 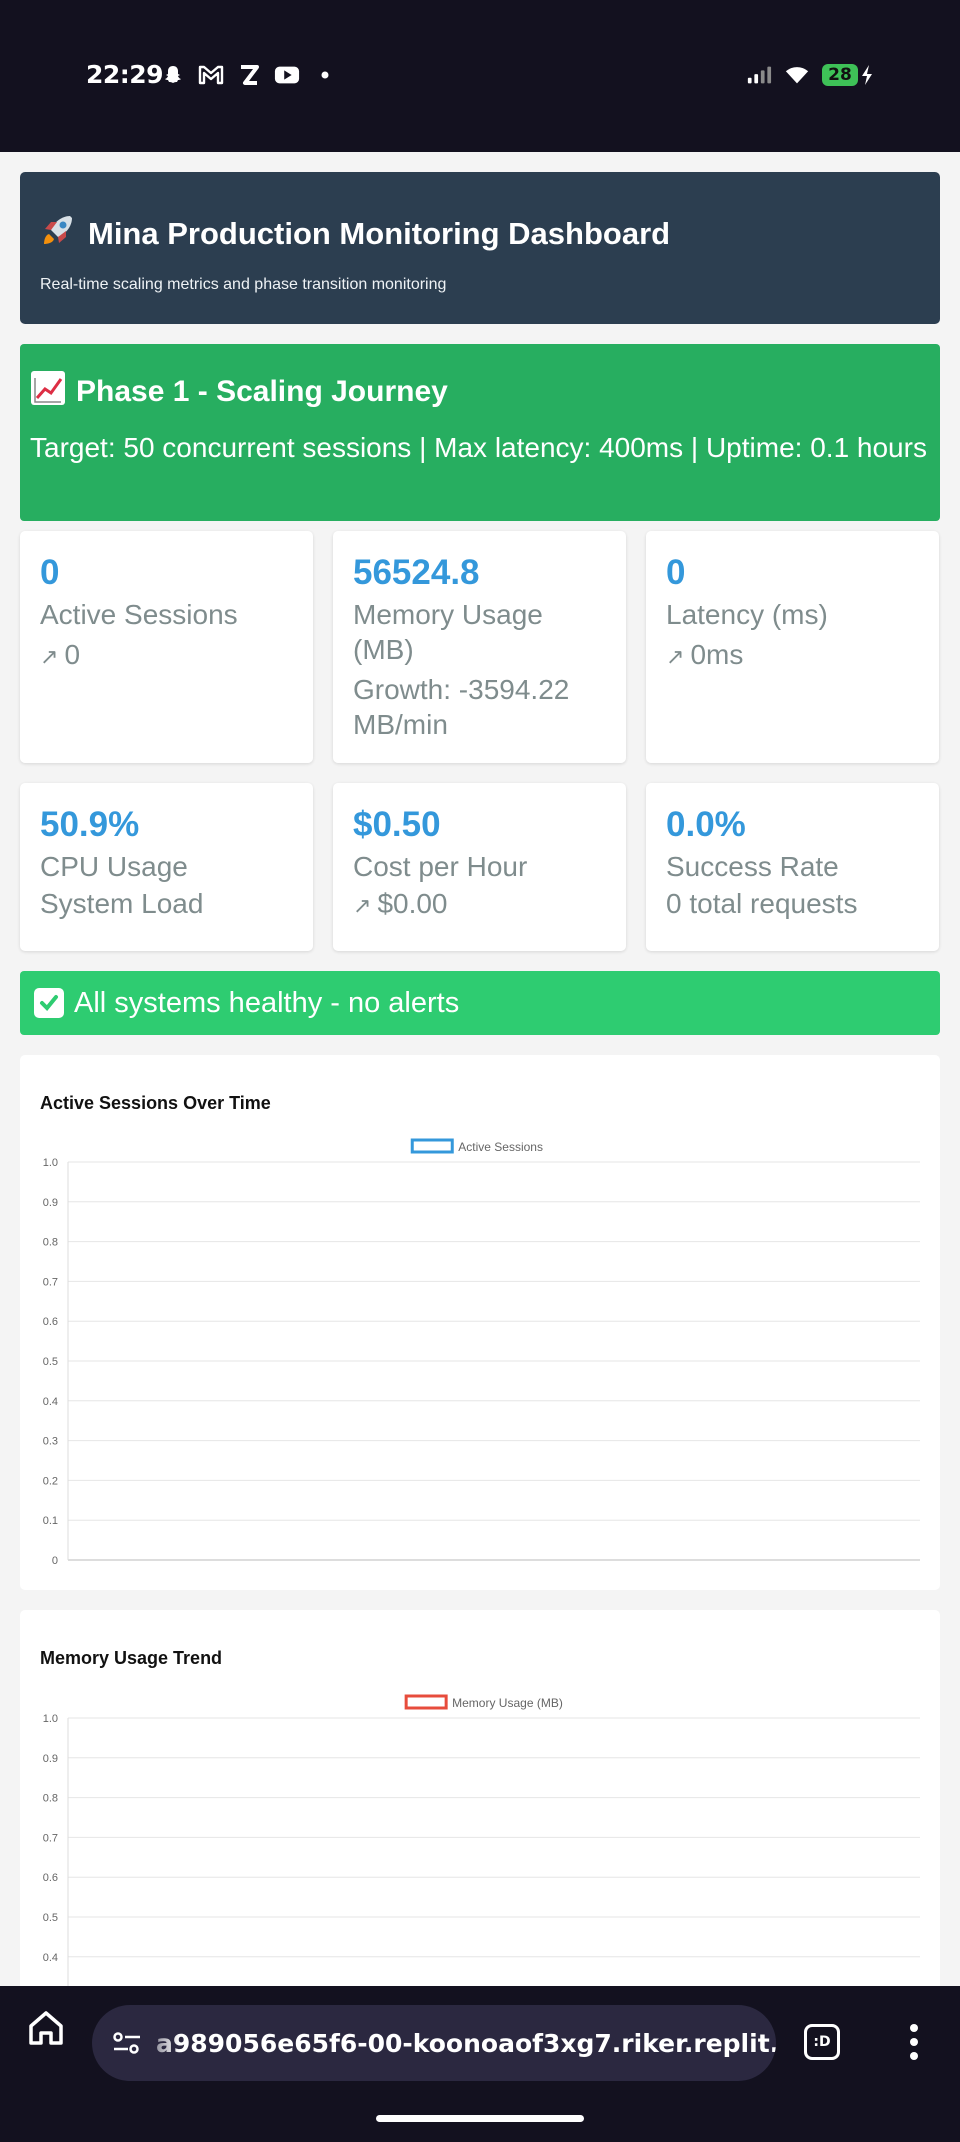 I want to click on battery-icon: 28, so click(x=840, y=75).